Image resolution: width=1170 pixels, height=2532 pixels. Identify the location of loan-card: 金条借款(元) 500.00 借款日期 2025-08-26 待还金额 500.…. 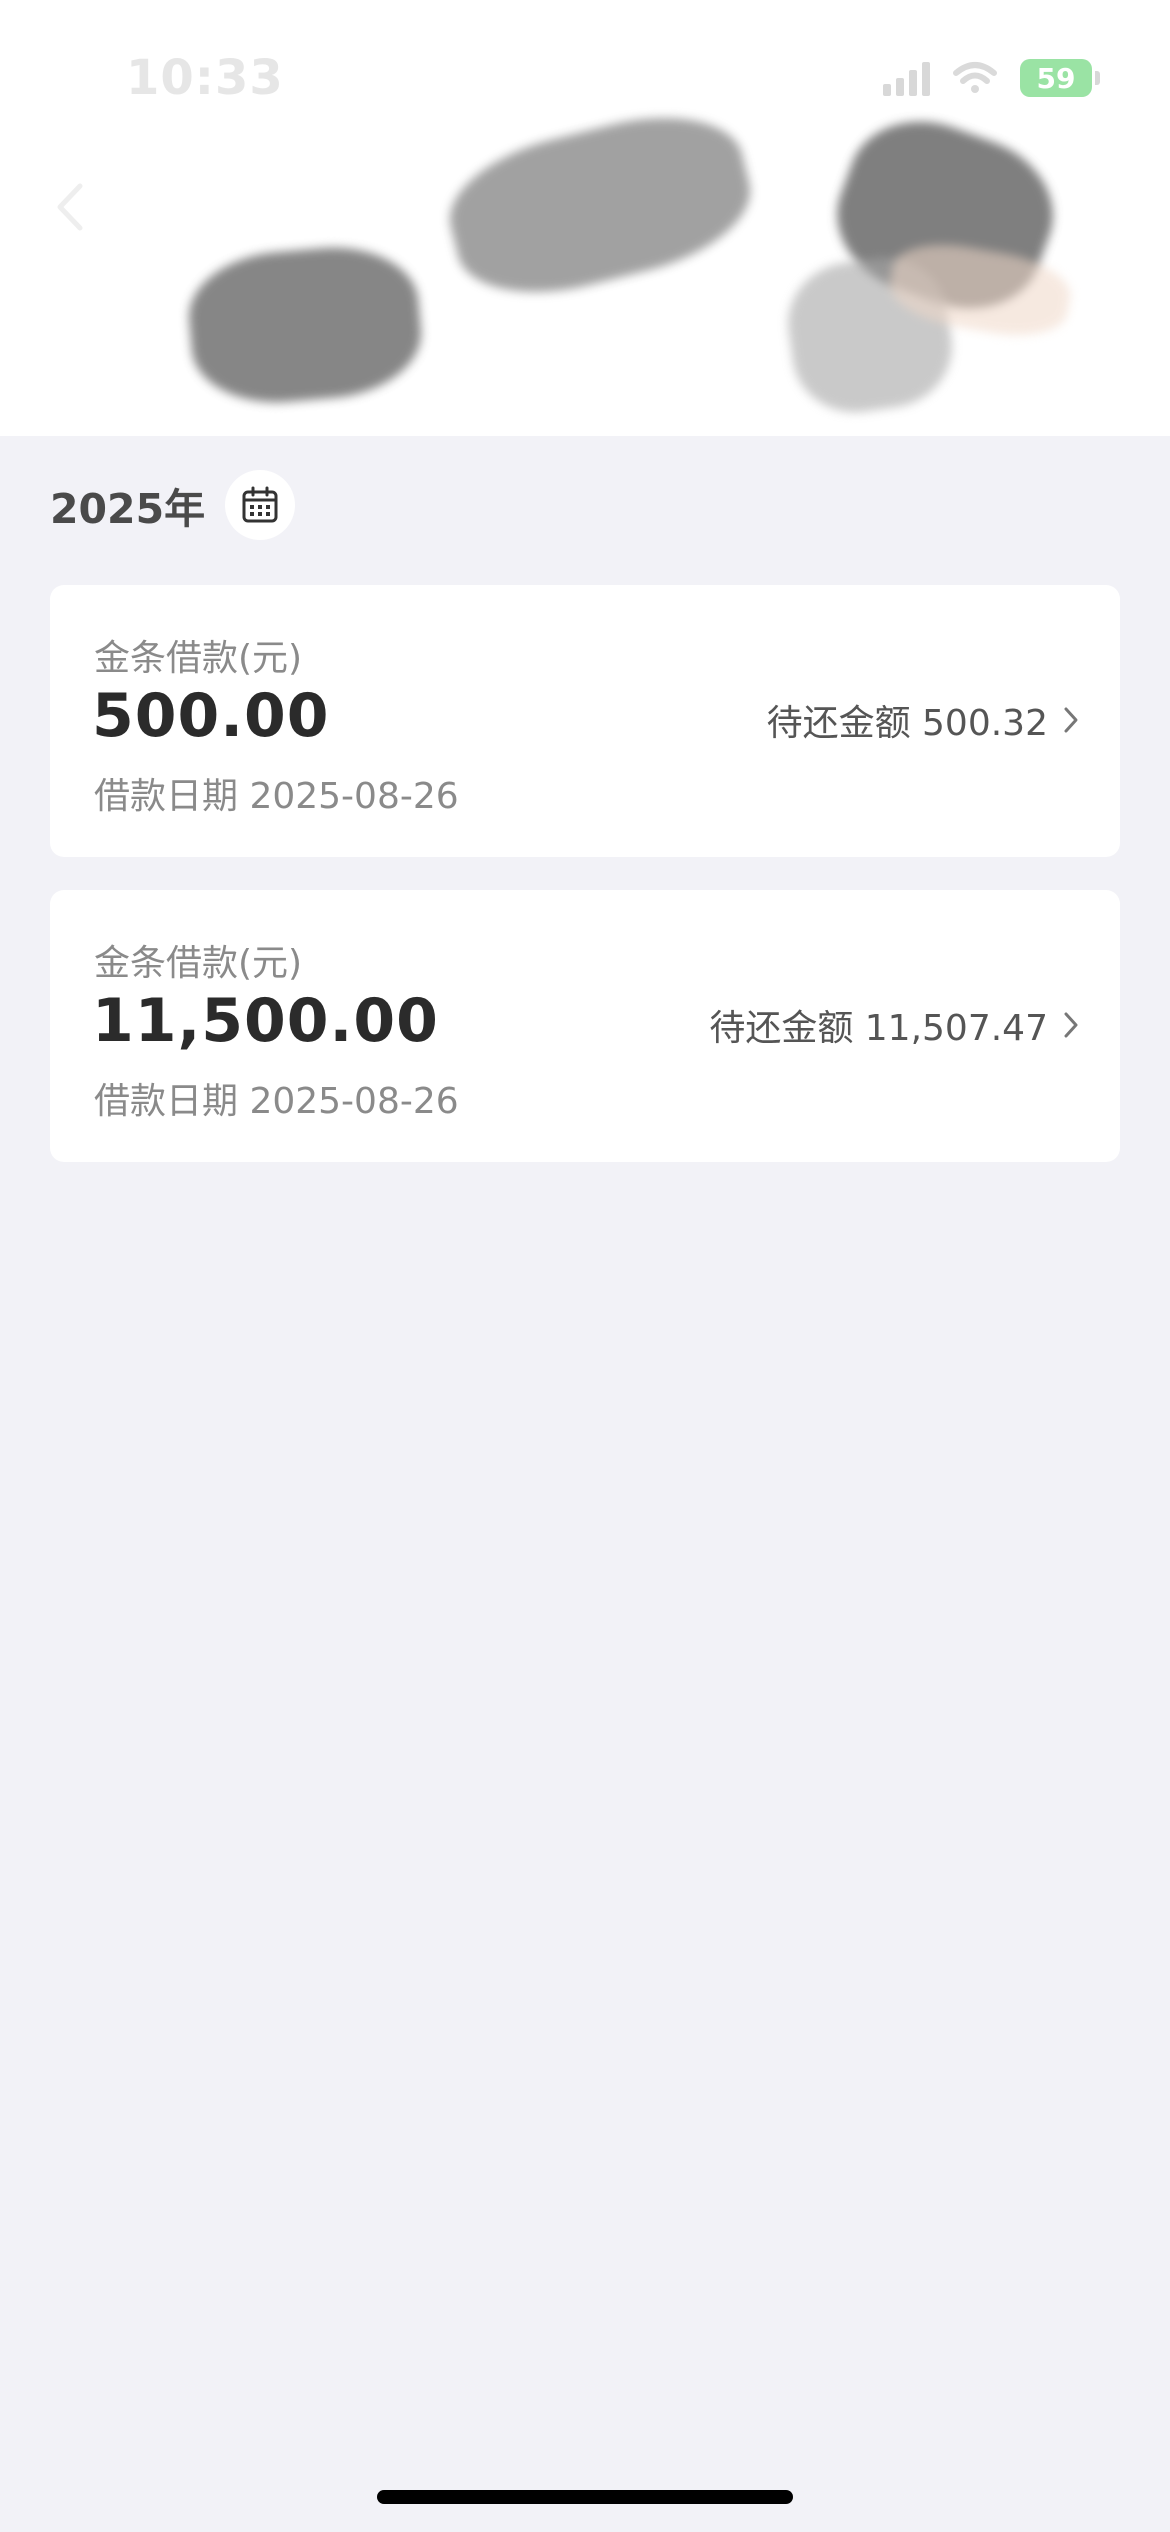
(585, 721).